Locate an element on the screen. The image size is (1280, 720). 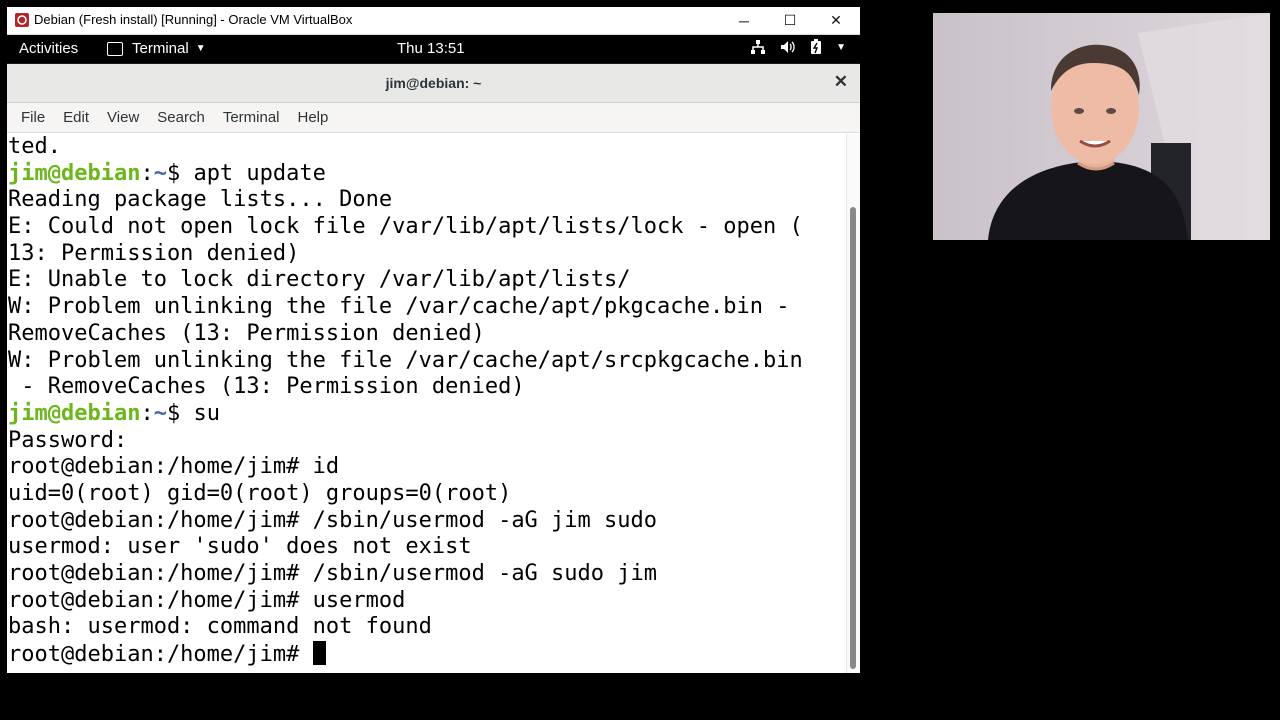
terminal-menubar: File Edit View Search Terminal Help is located at coordinates (433, 118).